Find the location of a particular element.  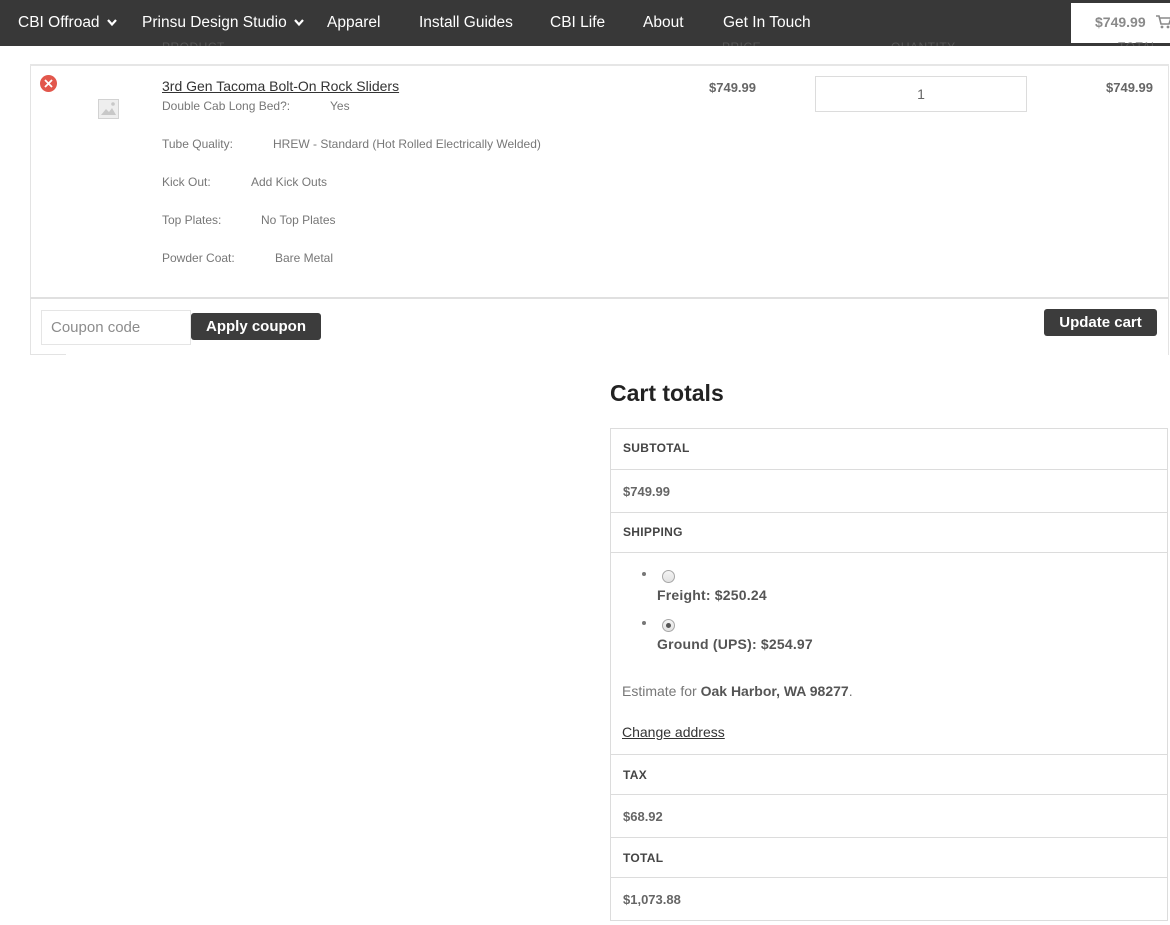

option-value: Bare Metal is located at coordinates (304, 258).